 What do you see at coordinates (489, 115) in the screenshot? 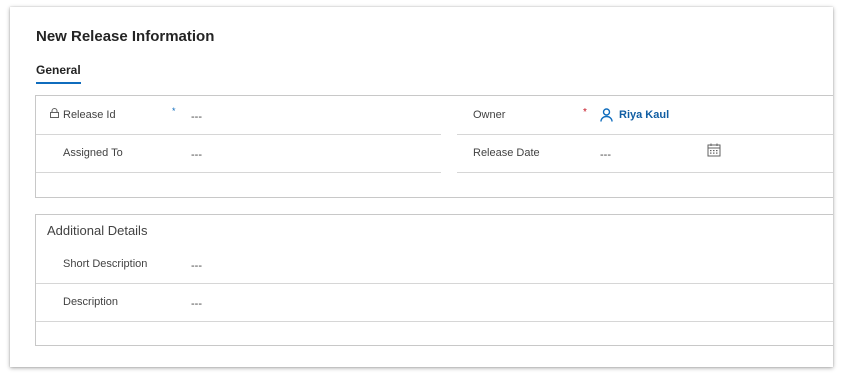
I see `owner-label: Owner` at bounding box center [489, 115].